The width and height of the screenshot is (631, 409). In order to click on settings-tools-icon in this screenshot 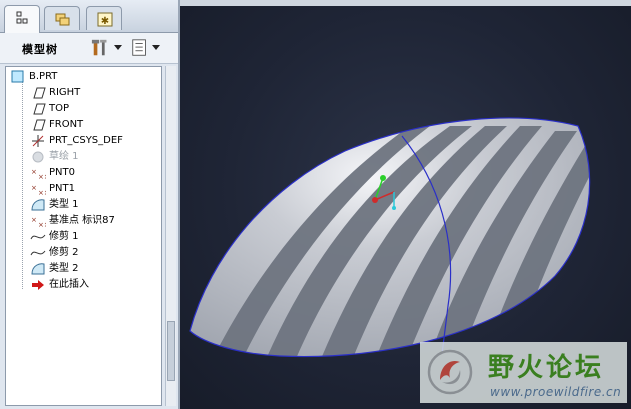, I will do `click(101, 48)`.